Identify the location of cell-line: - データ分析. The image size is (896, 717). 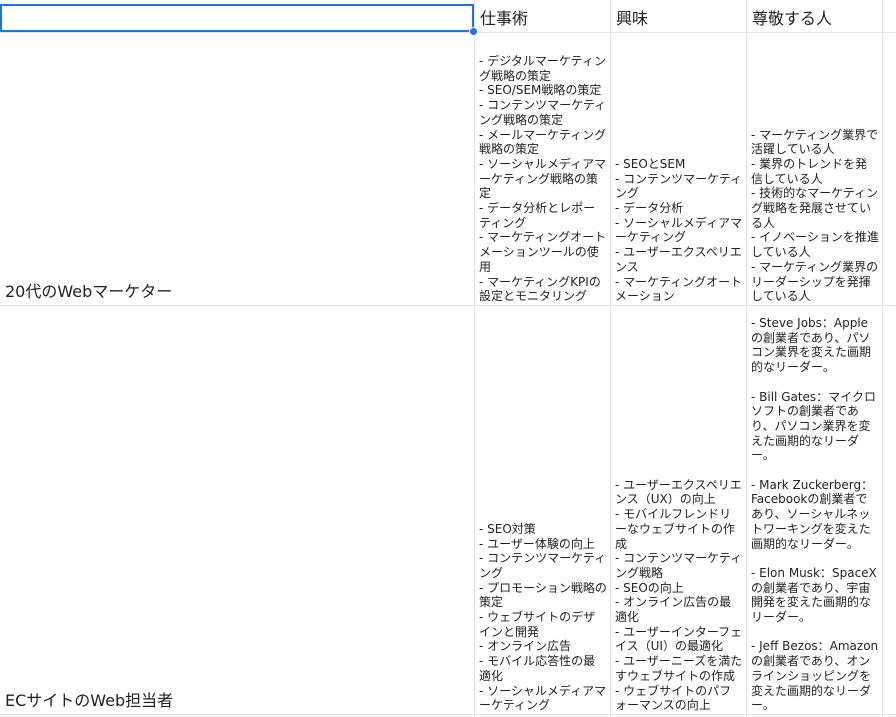
(649, 208).